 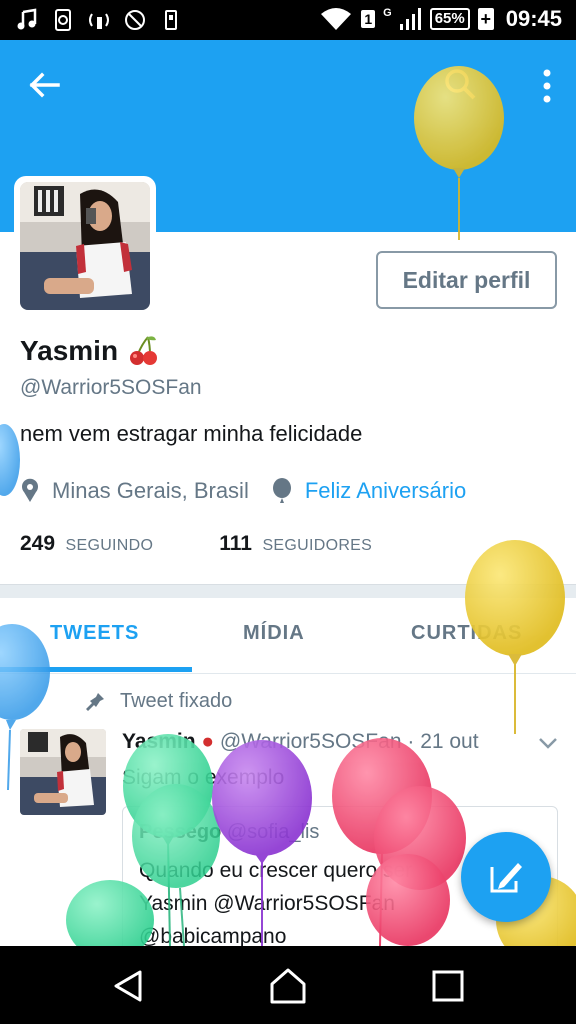 I want to click on profile-meta: Minas Gerais, Brasil Feliz Aniversário, so click(x=243, y=491).